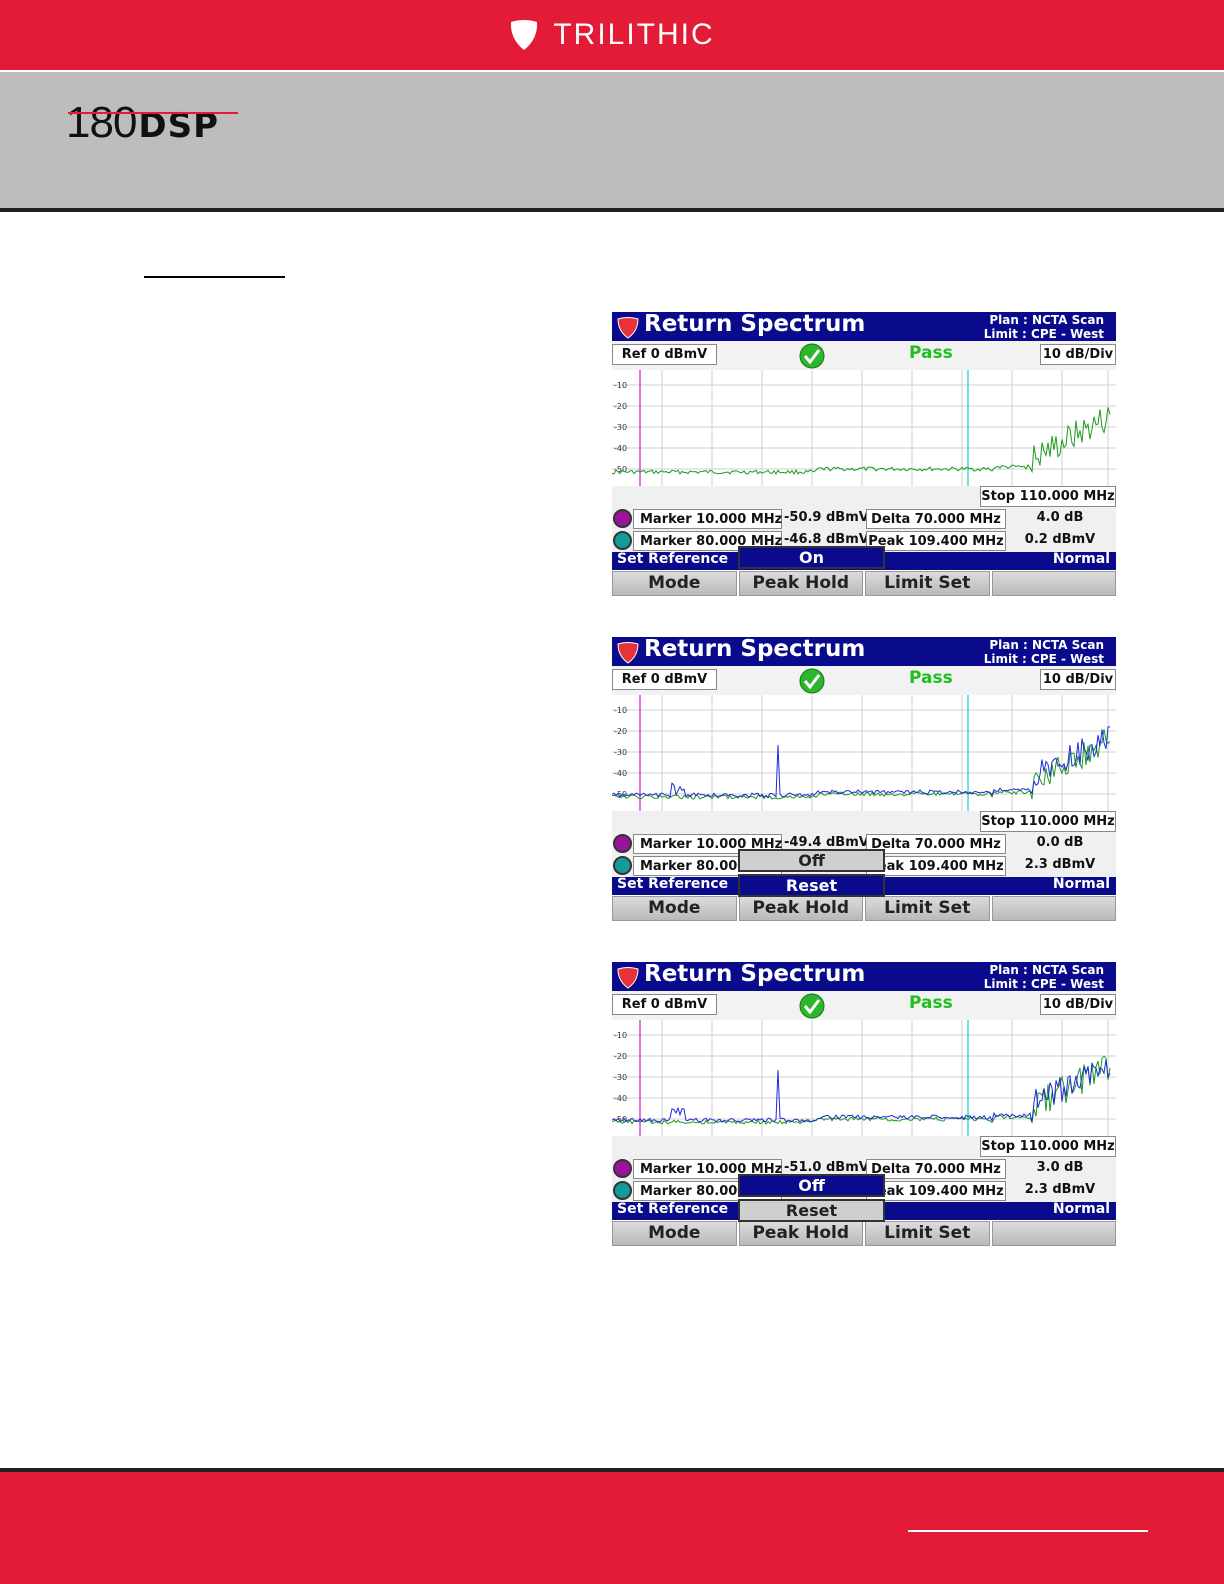  I want to click on delta-value: 4.0 dB, so click(1060, 517).